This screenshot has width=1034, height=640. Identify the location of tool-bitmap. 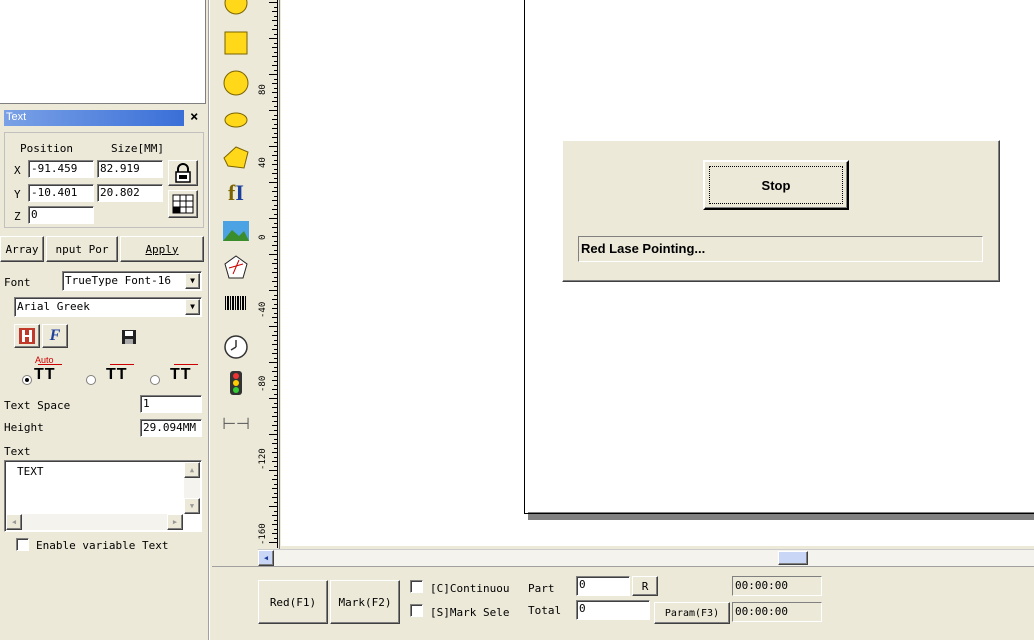
(236, 231).